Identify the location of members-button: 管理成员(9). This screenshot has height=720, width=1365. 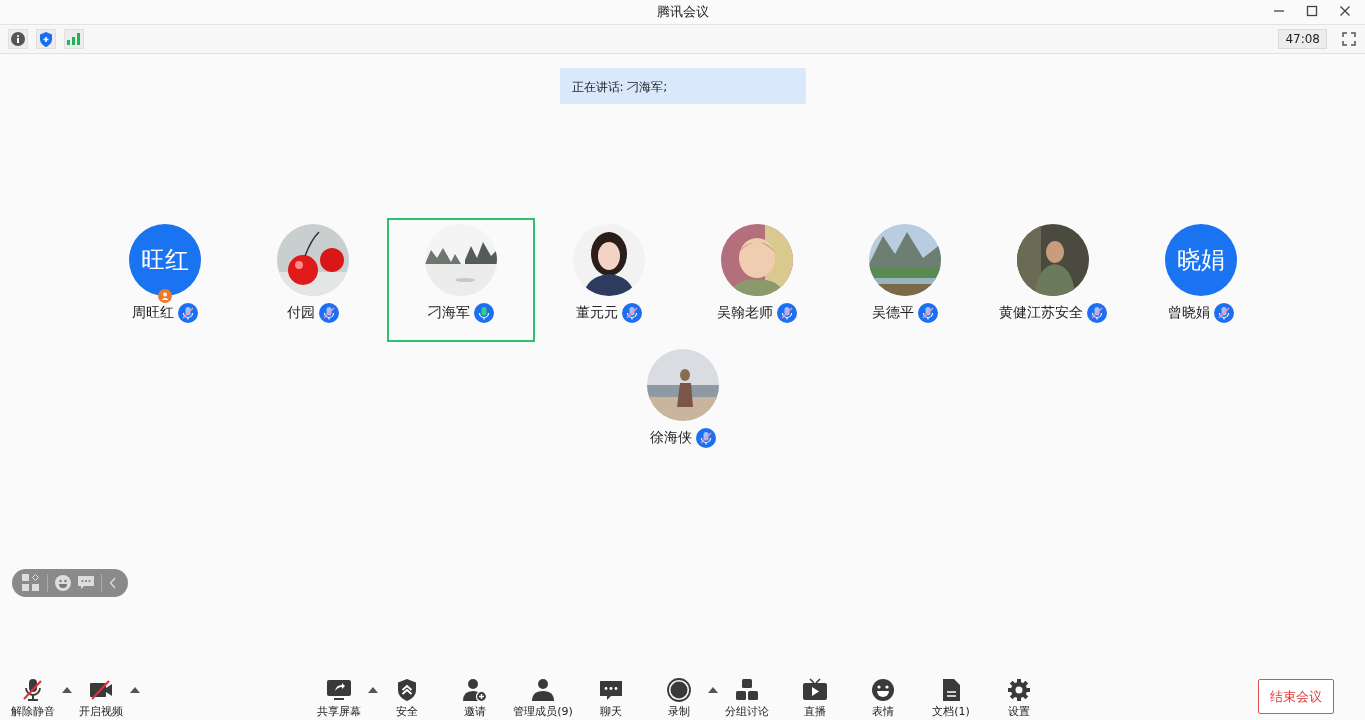
(543, 698).